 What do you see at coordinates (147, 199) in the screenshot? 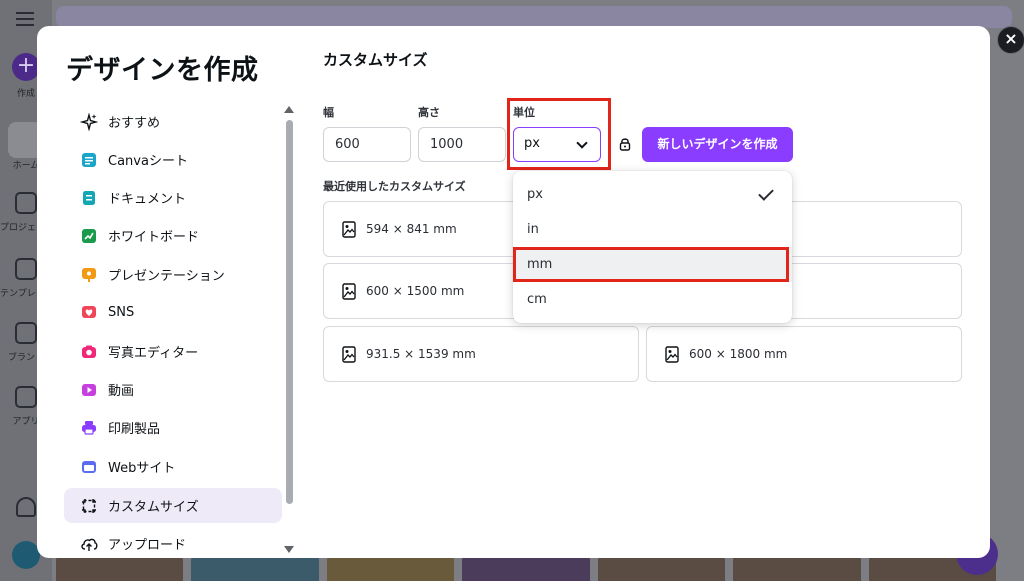
I see `sidebar-item-label: ドキュメント` at bounding box center [147, 199].